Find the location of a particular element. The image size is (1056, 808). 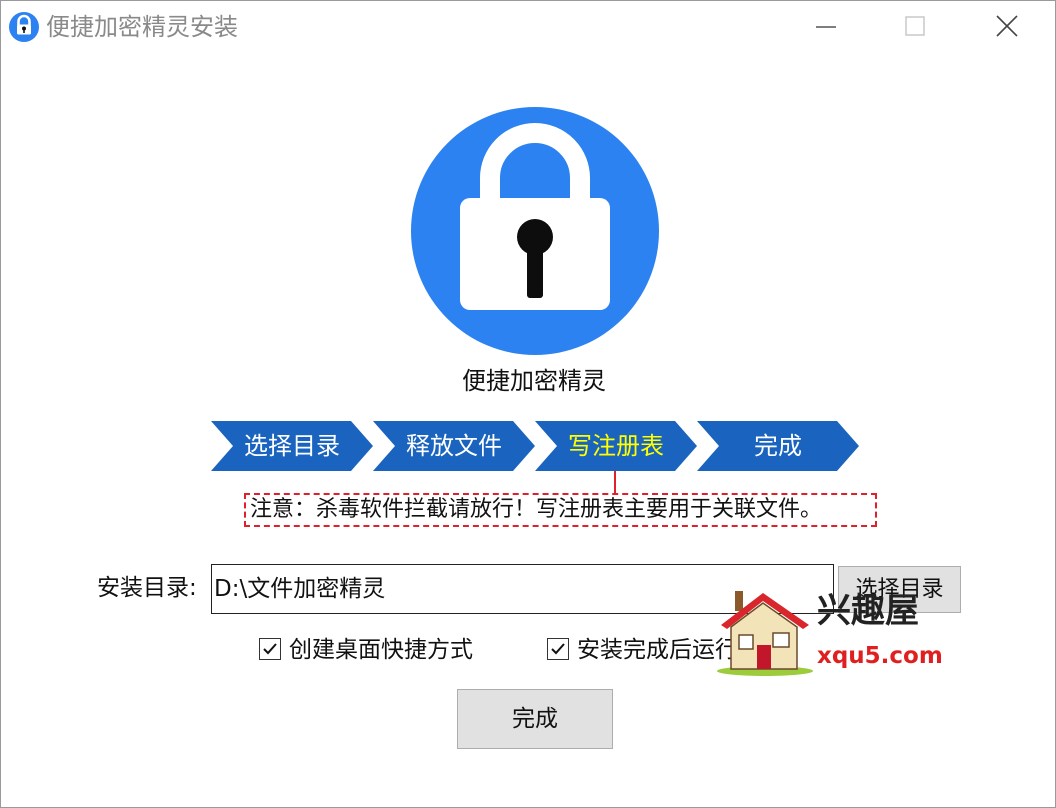

app-name: 便捷加密精灵 is located at coordinates (534, 381).